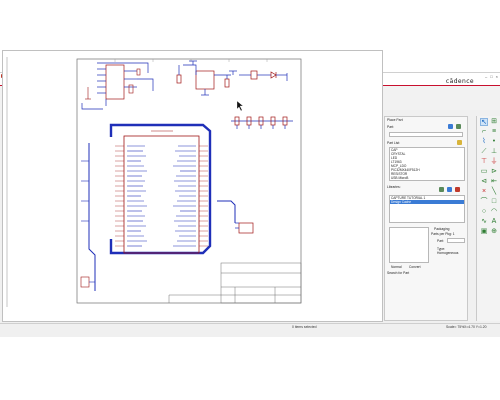 This screenshot has width=500, height=400. I want to click on search-for-part-toggle: Search for Part, so click(398, 273).